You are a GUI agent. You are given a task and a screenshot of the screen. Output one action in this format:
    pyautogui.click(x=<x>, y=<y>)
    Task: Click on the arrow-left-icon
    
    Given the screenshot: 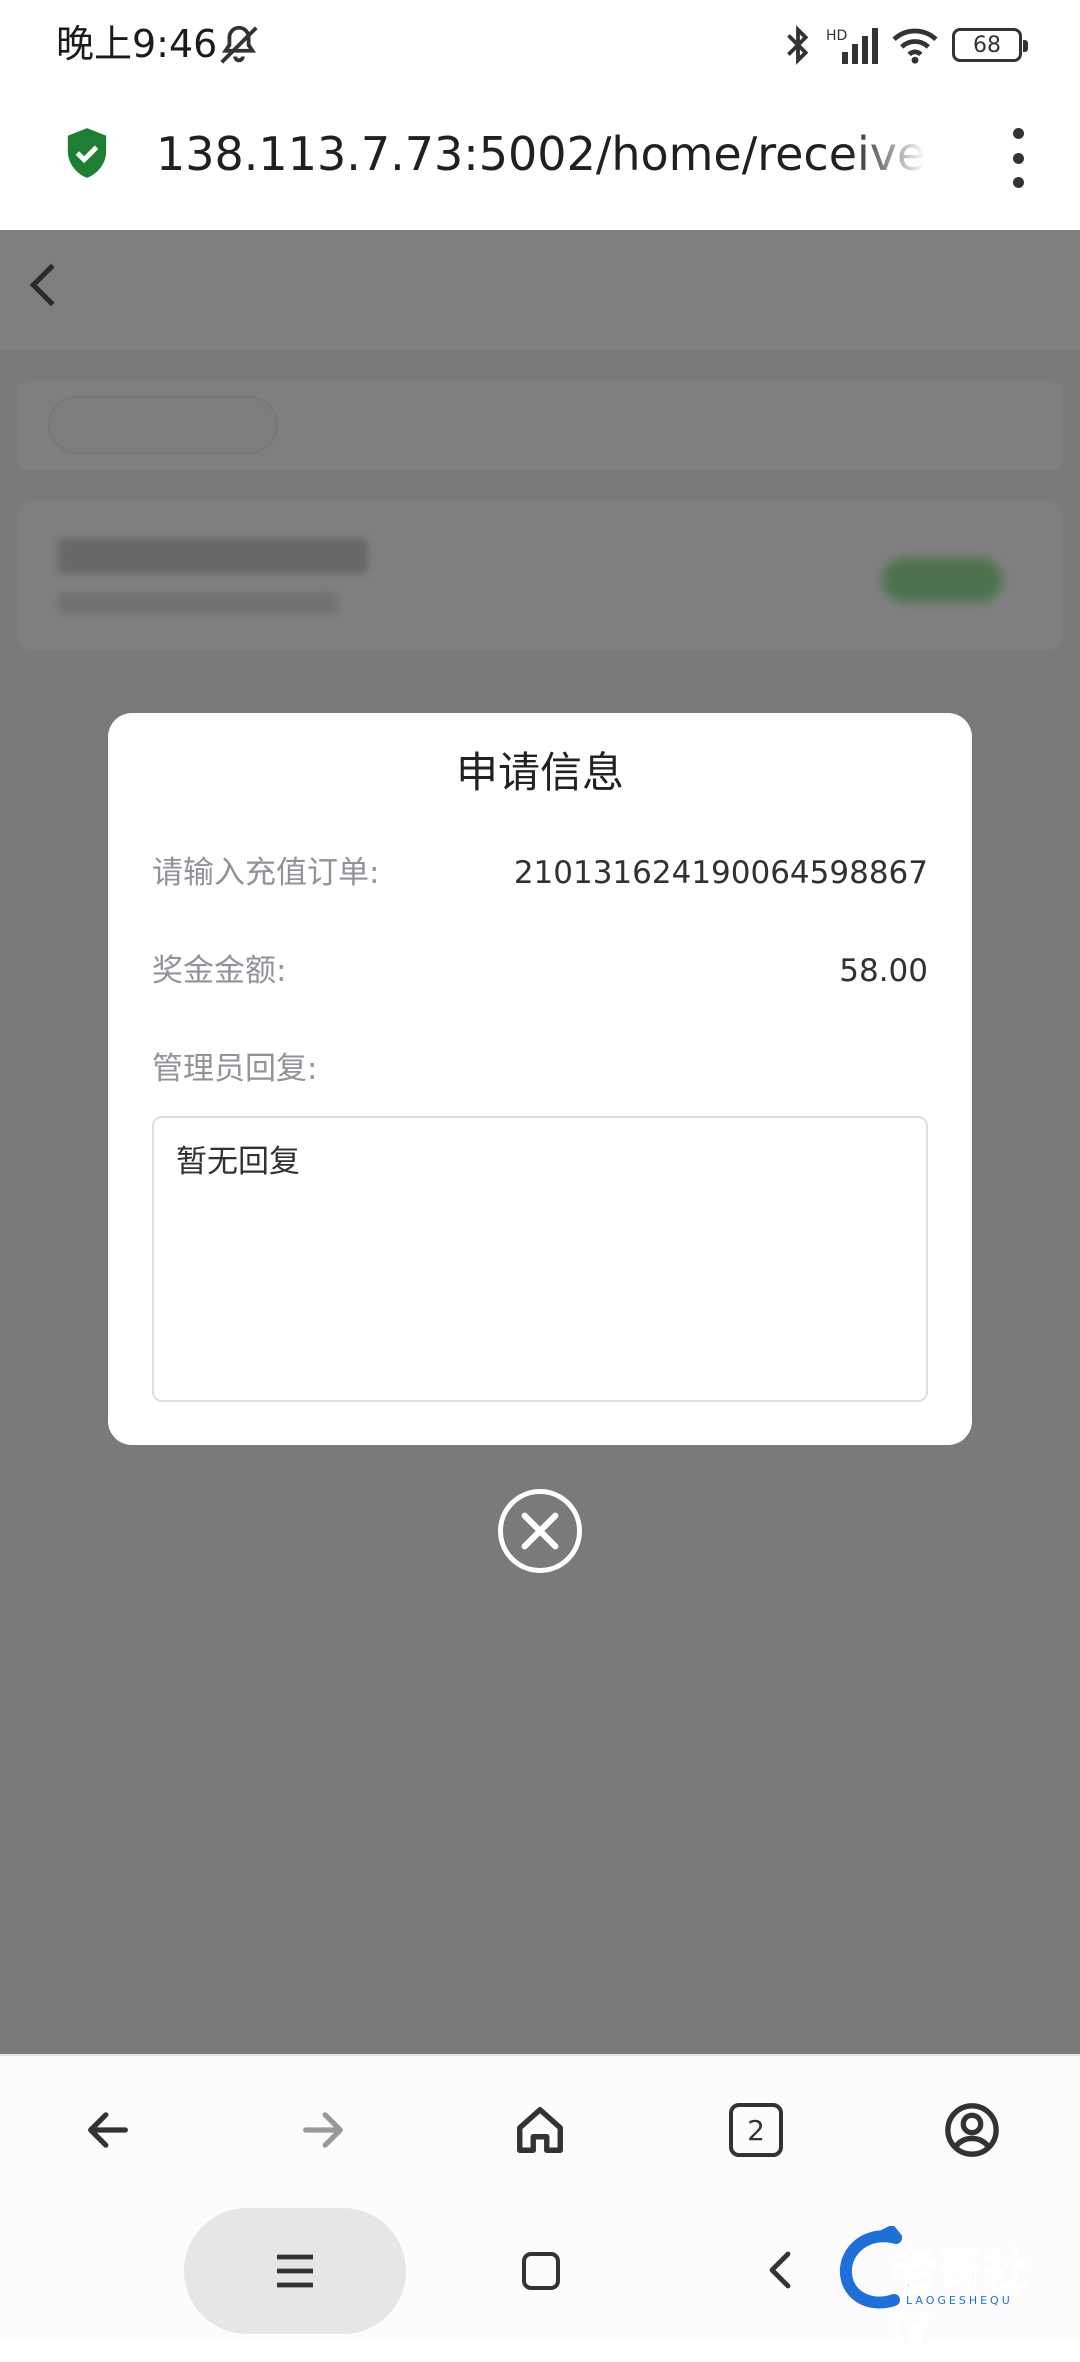 What is the action you would take?
    pyautogui.click(x=108, y=2130)
    